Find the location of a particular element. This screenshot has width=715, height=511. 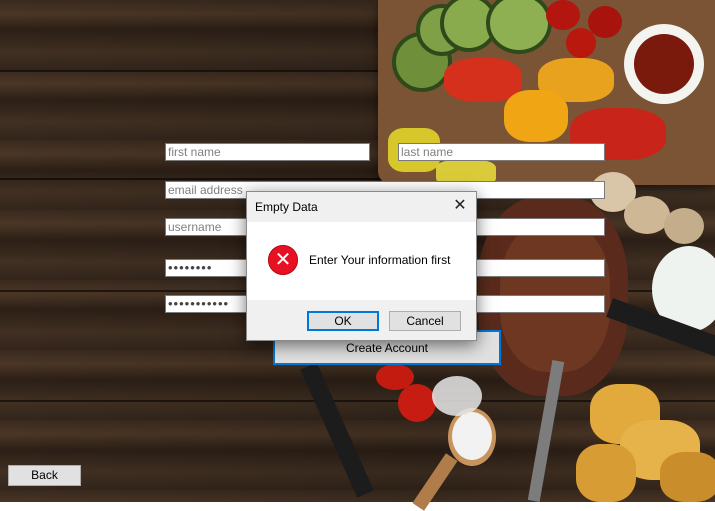

error-icon: ✕ is located at coordinates (283, 260).